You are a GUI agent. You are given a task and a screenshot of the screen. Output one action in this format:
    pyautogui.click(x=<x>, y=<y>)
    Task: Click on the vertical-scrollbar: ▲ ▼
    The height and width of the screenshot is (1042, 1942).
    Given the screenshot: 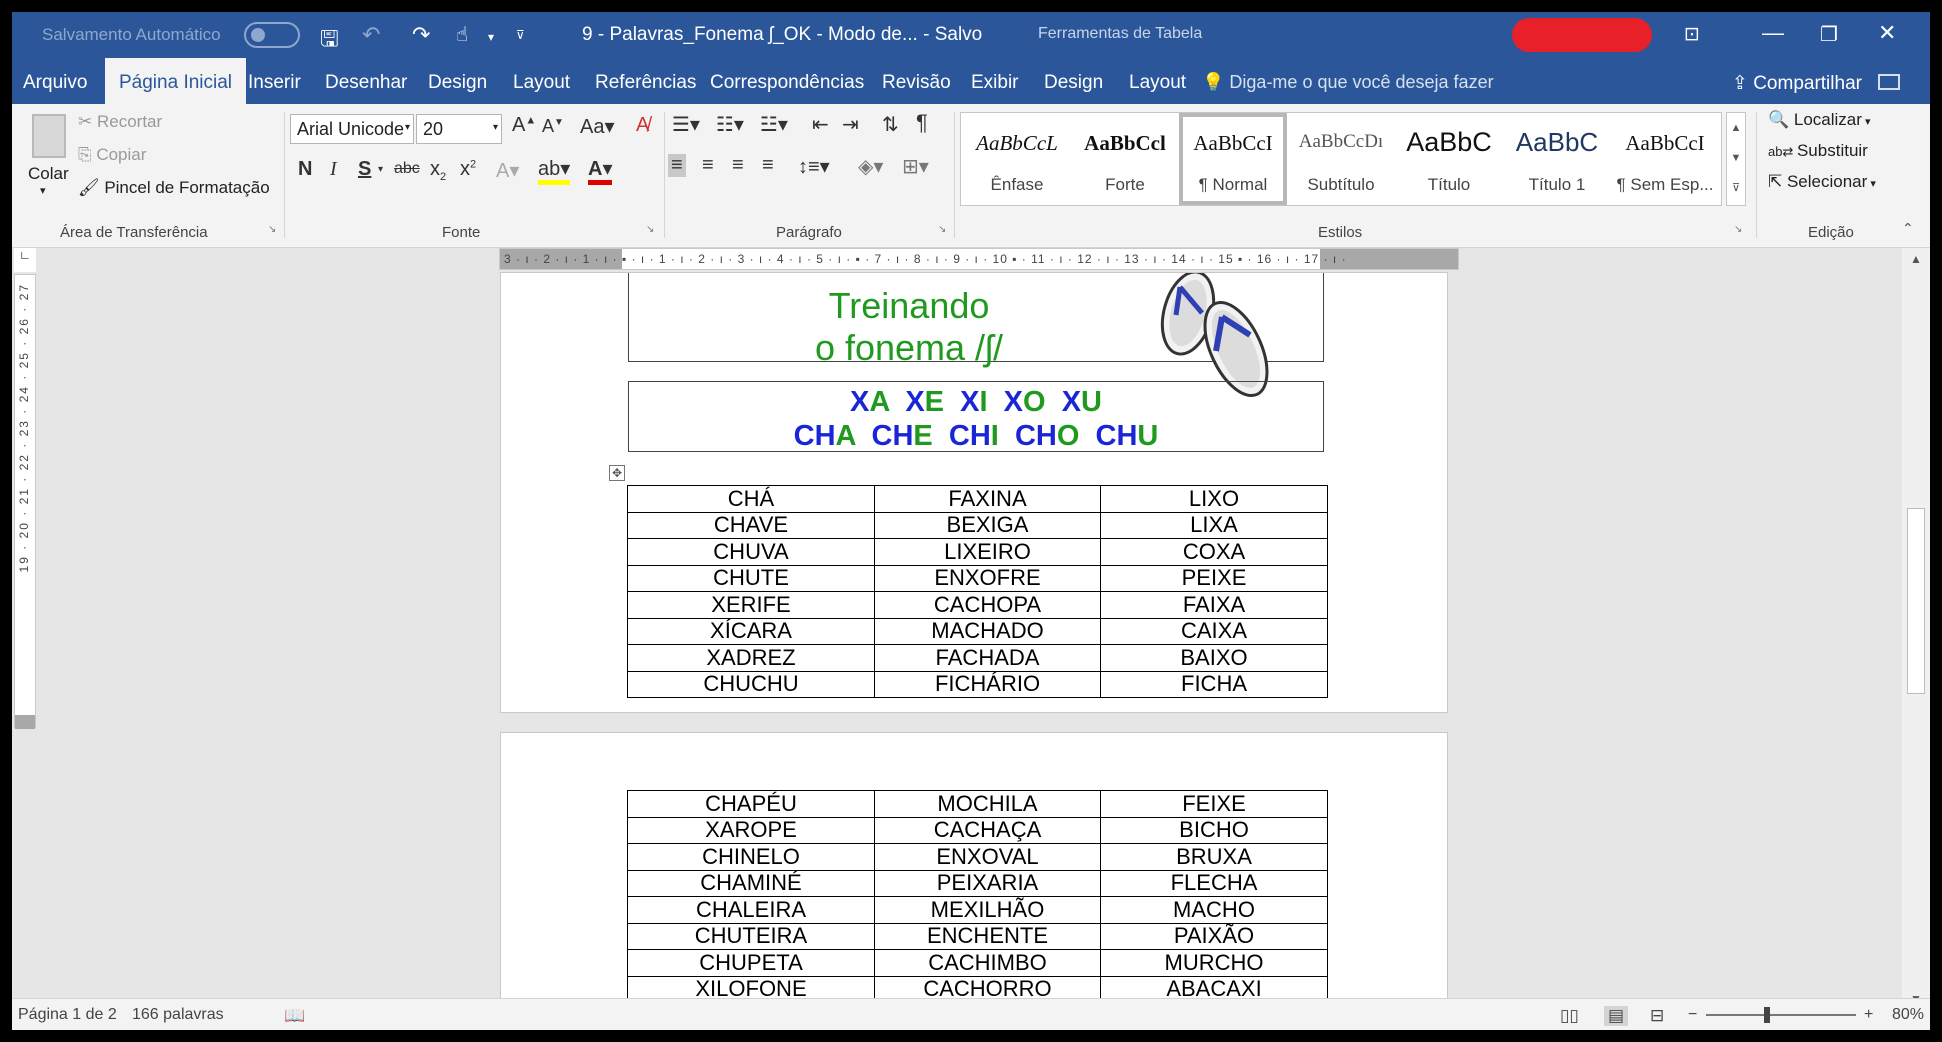 What is the action you would take?
    pyautogui.click(x=1916, y=629)
    